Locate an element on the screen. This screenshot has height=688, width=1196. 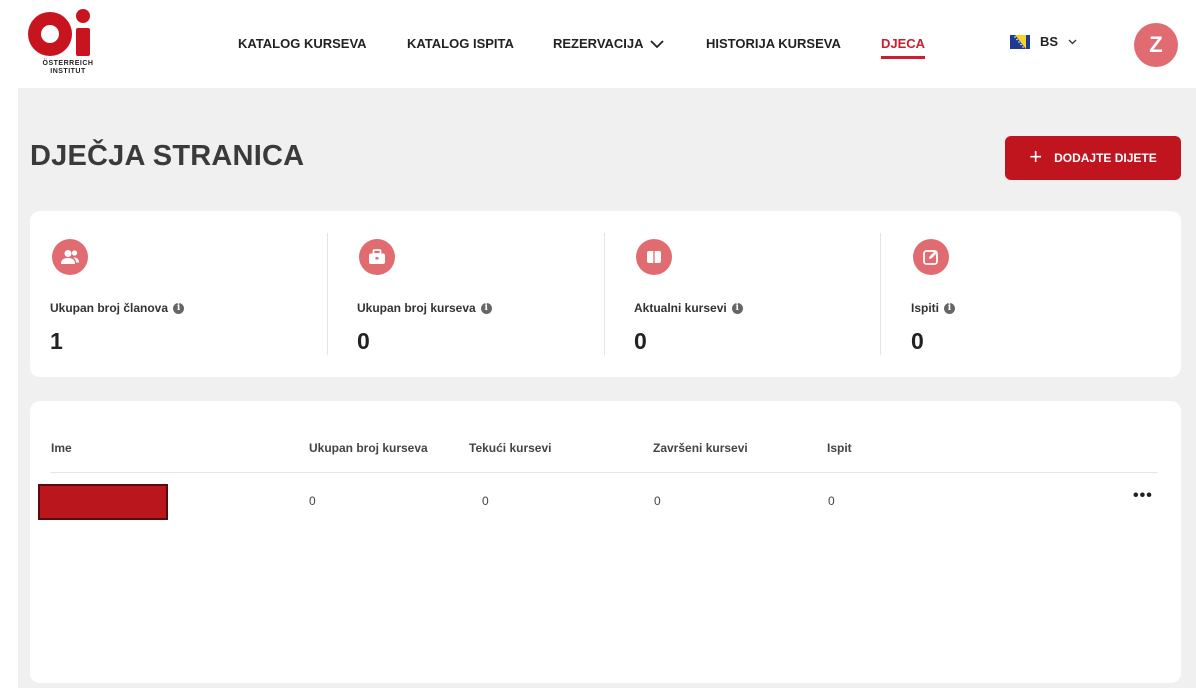
nav-katalog-kurseva: KATALOG KURSEVA is located at coordinates (302, 43).